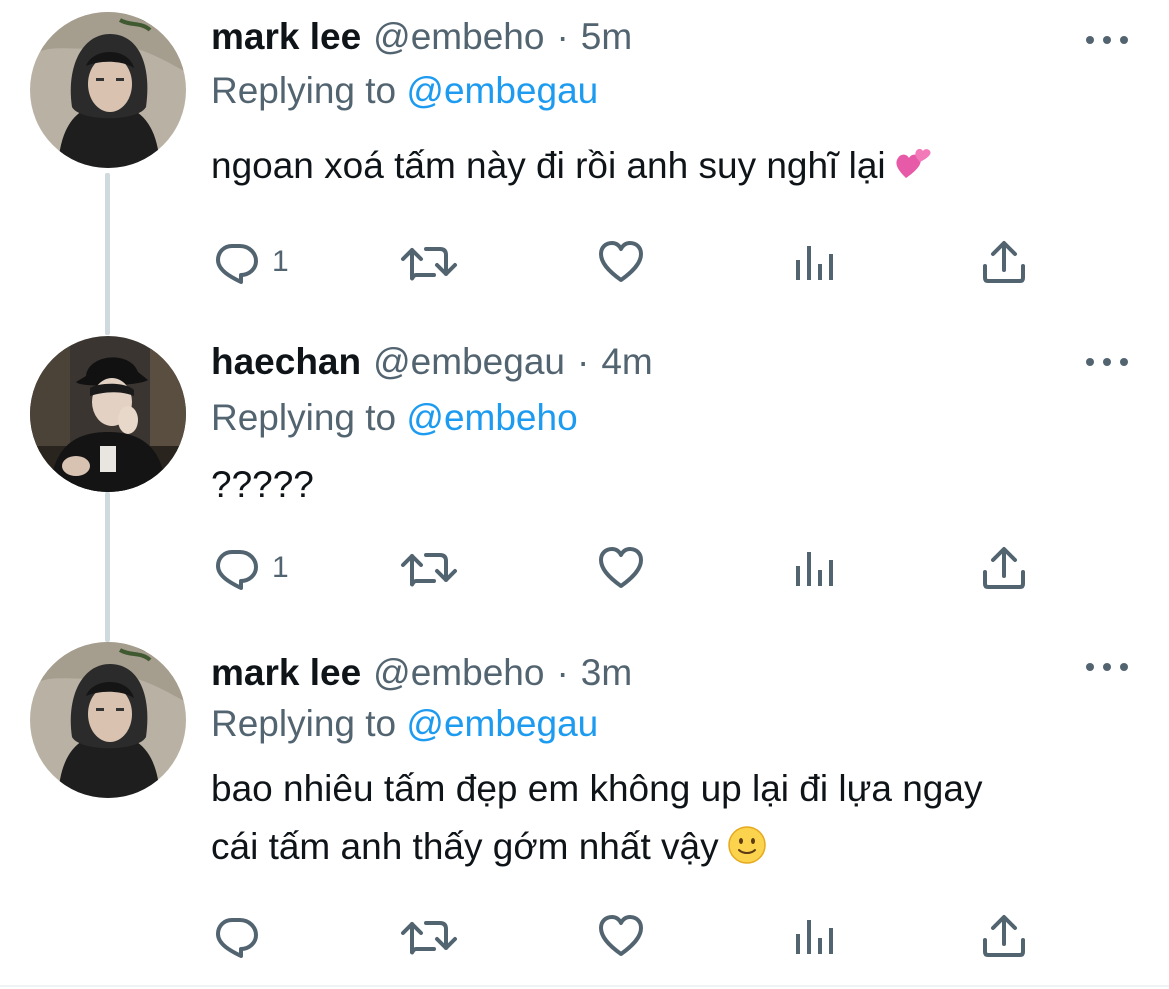 The width and height of the screenshot is (1169, 989). I want to click on replying-to: Replying to @embeho, so click(394, 418).